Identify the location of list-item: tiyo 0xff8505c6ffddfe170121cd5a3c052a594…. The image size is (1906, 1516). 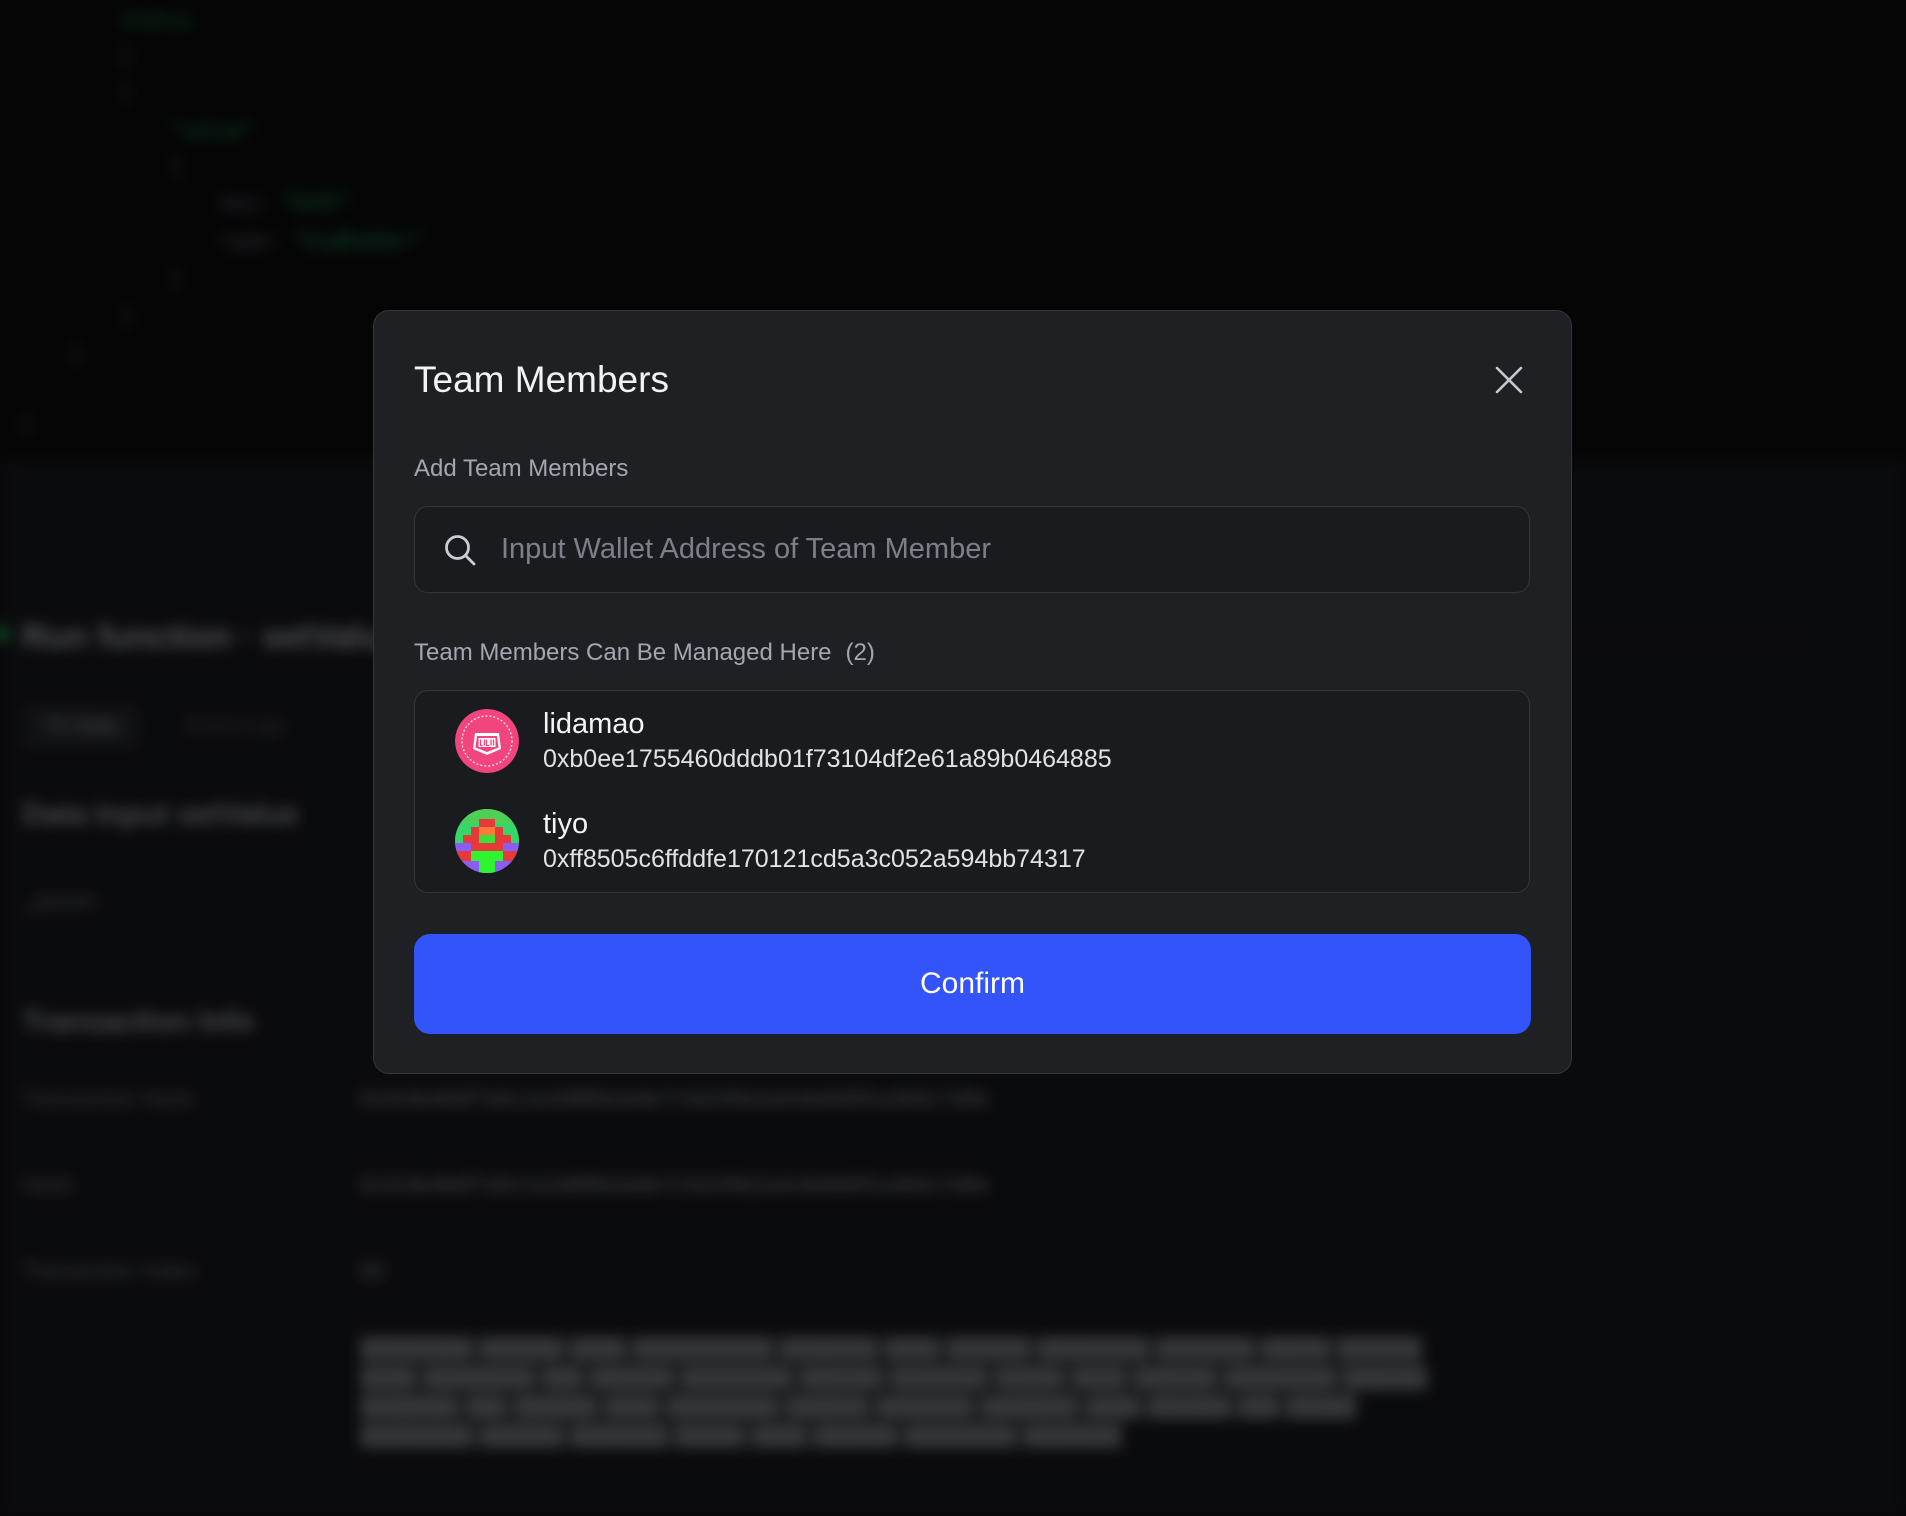
(975, 841).